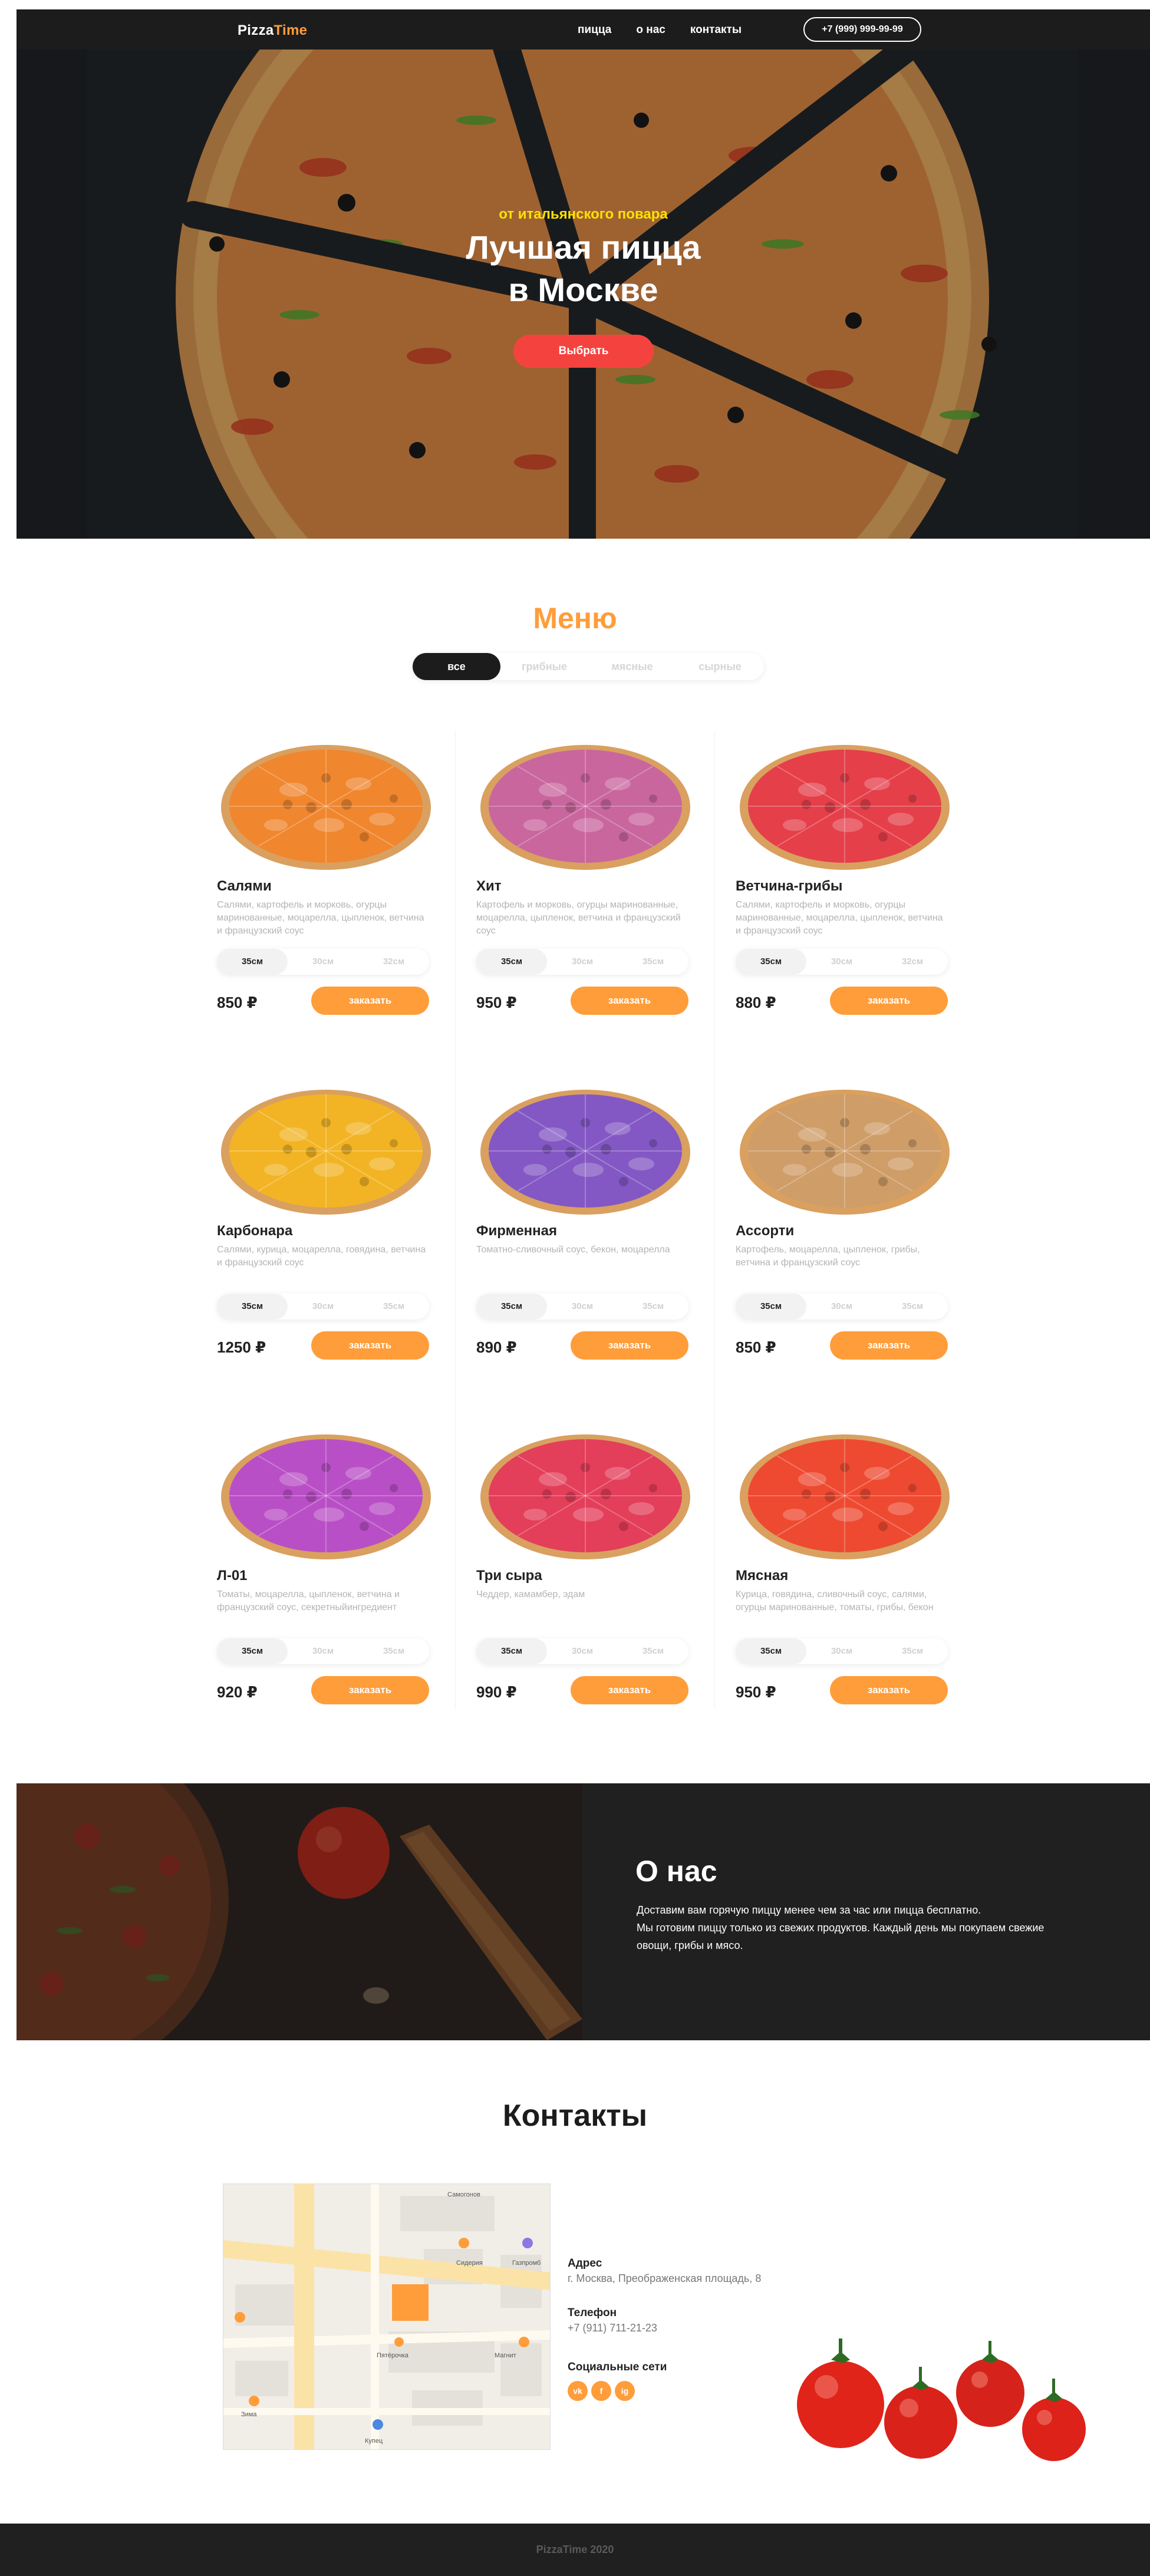 The image size is (1150, 2576). I want to click on map-graphic, so click(386, 2316).